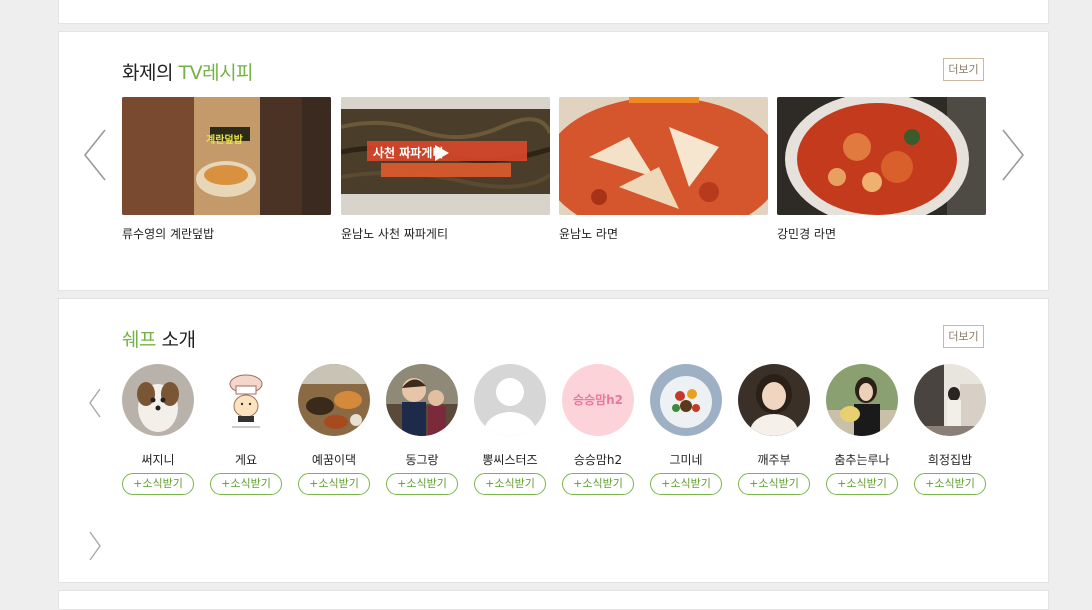 This screenshot has width=1092, height=610. What do you see at coordinates (224, 140) in the screenshot?
I see `recipe-thumbnail-caption: 계란덮밥` at bounding box center [224, 140].